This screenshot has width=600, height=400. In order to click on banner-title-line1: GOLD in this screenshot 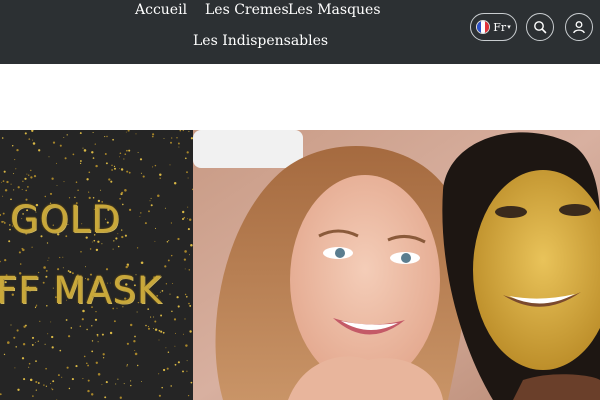, I will do `click(65, 219)`.